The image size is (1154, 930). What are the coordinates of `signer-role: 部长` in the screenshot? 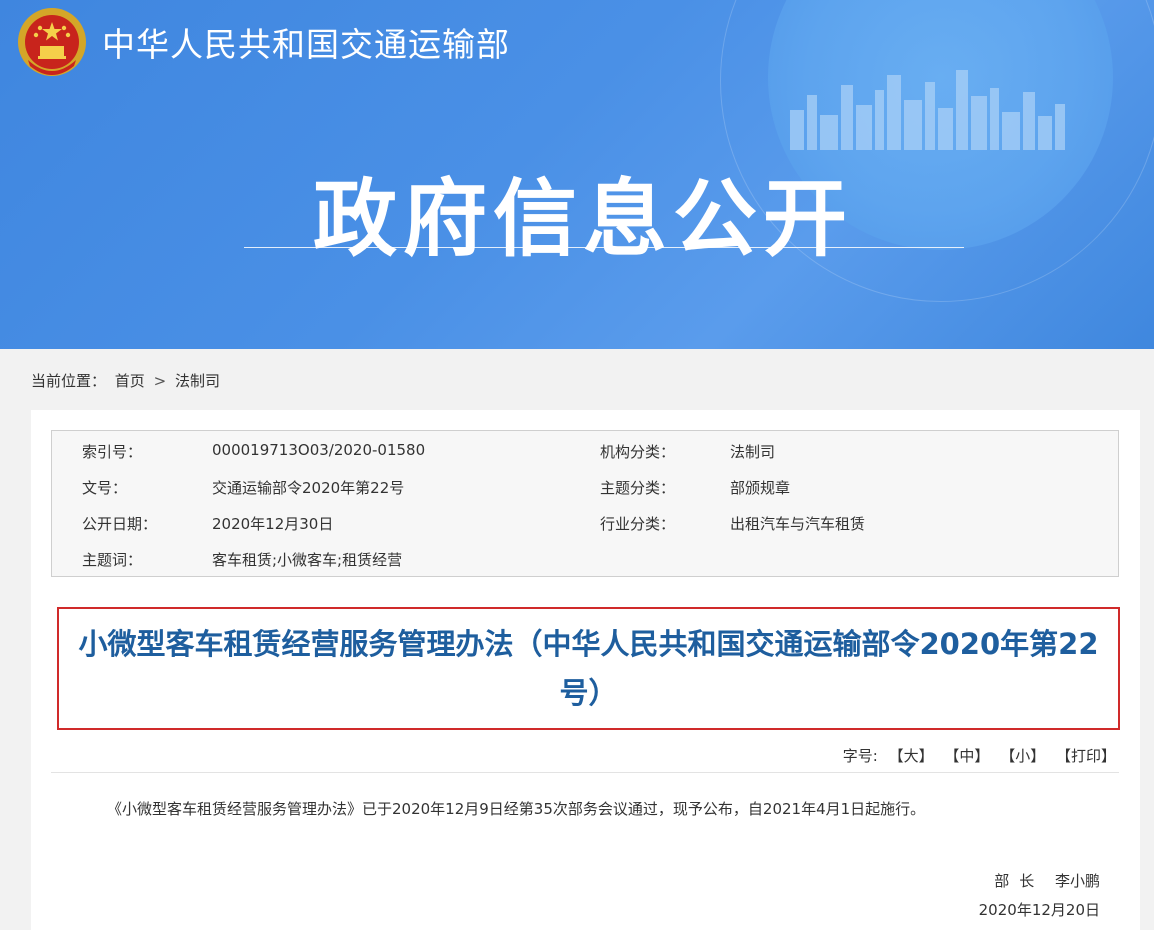 It's located at (1019, 881).